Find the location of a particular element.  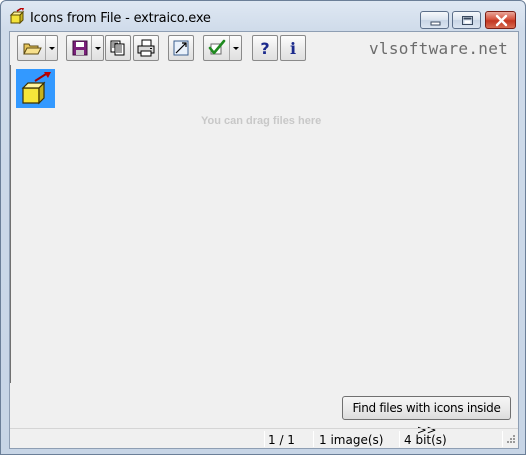

window-title: Icons from File - extraico.exe is located at coordinates (120, 18).